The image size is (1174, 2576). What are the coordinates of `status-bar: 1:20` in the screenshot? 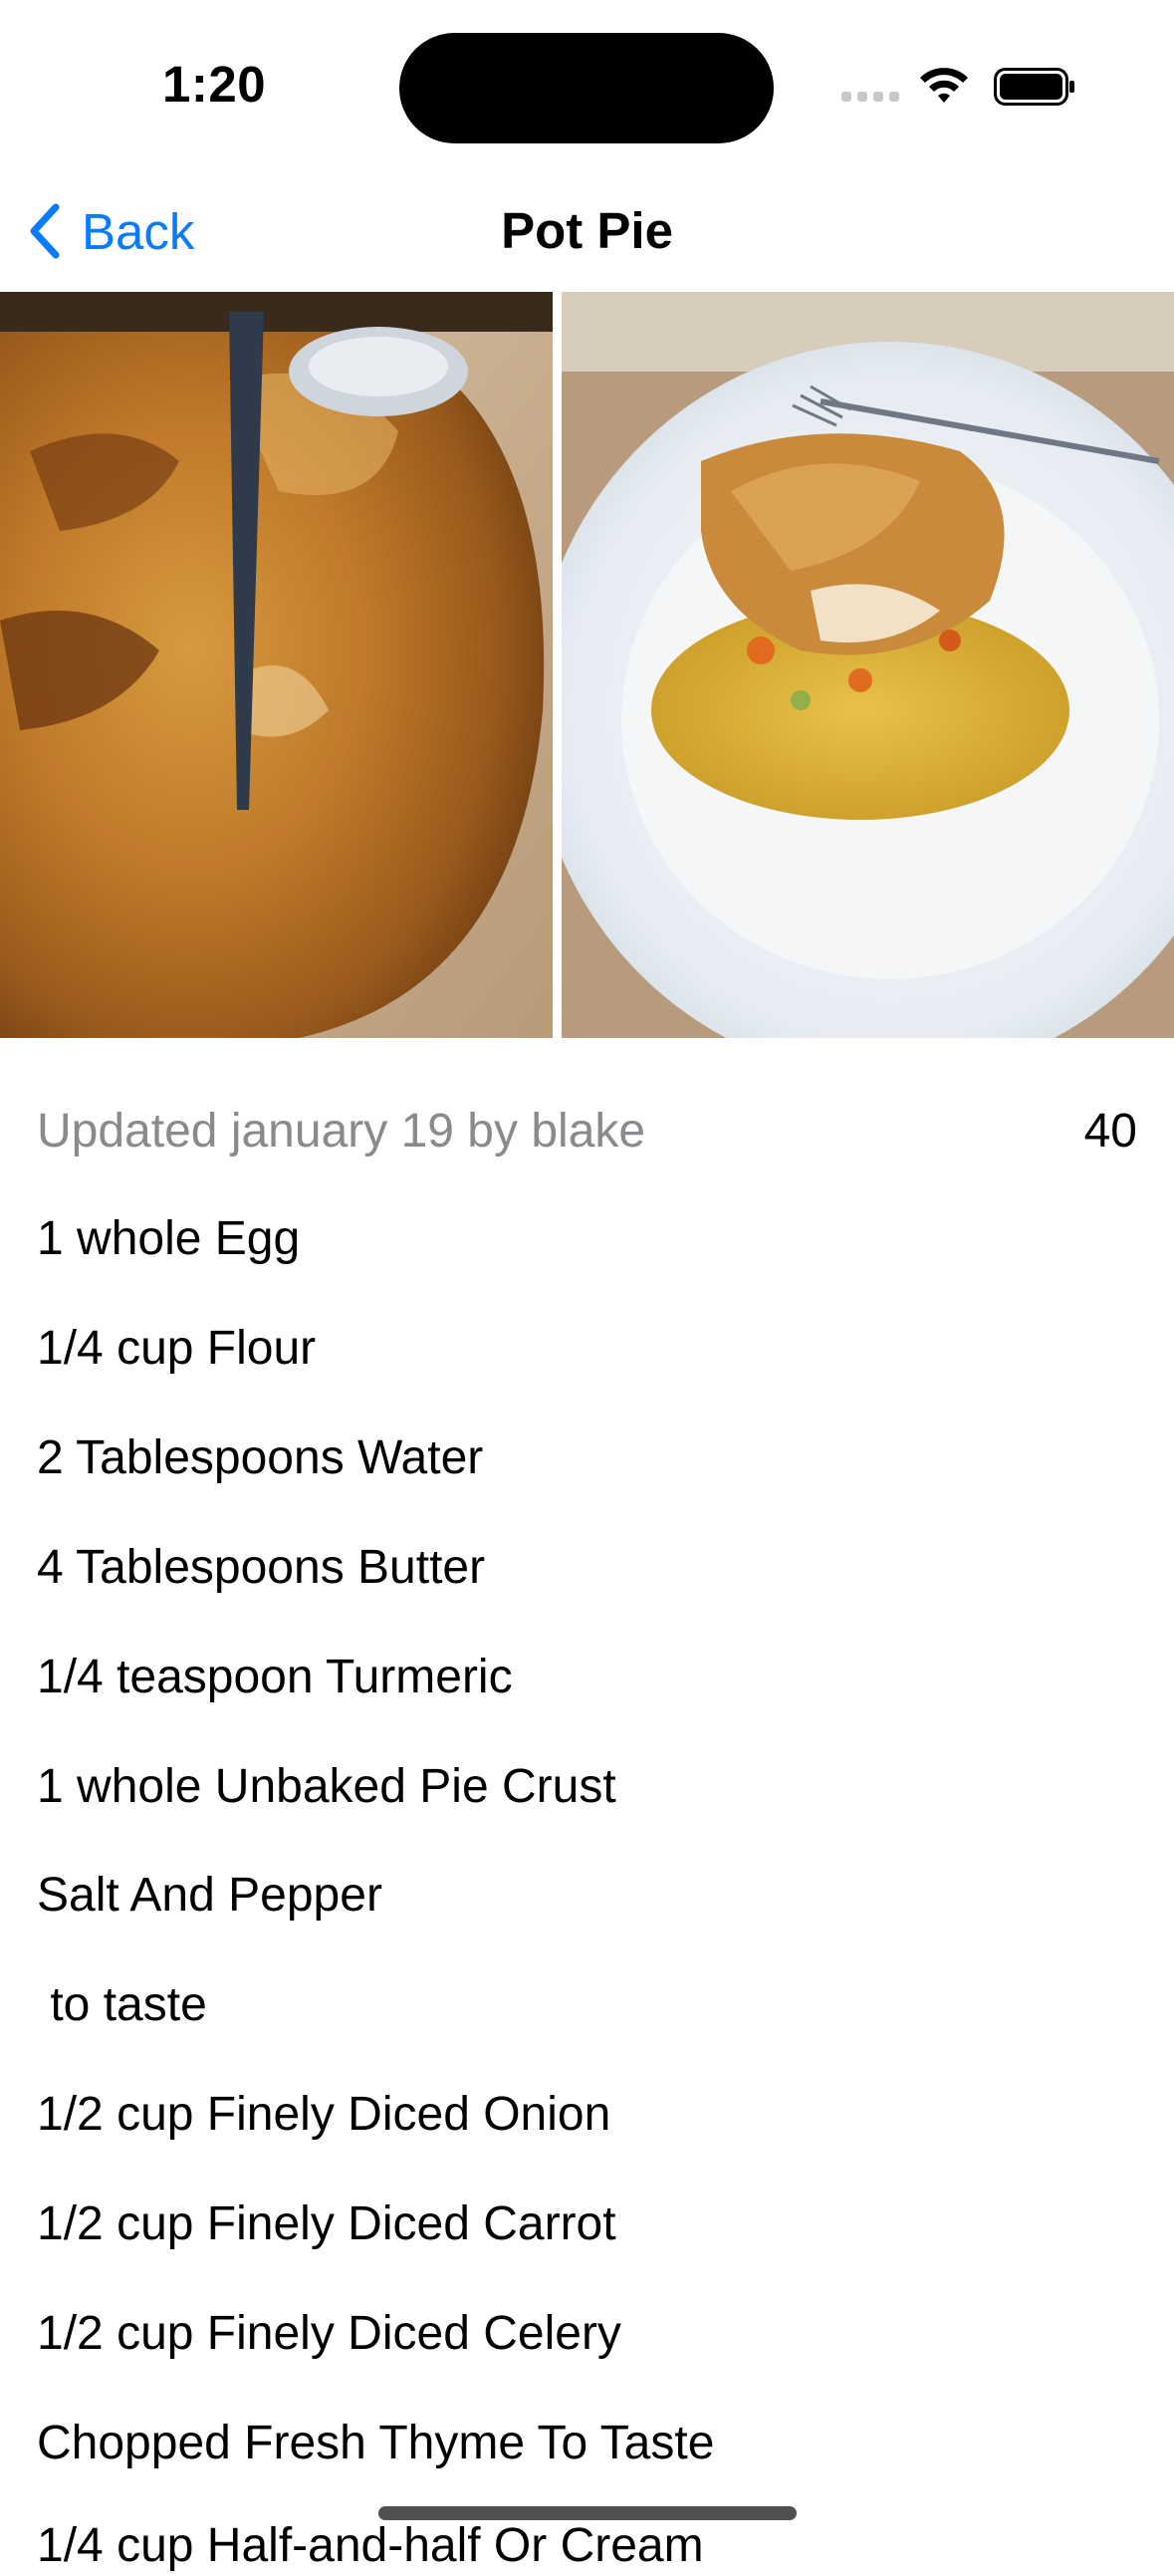 It's located at (587, 84).